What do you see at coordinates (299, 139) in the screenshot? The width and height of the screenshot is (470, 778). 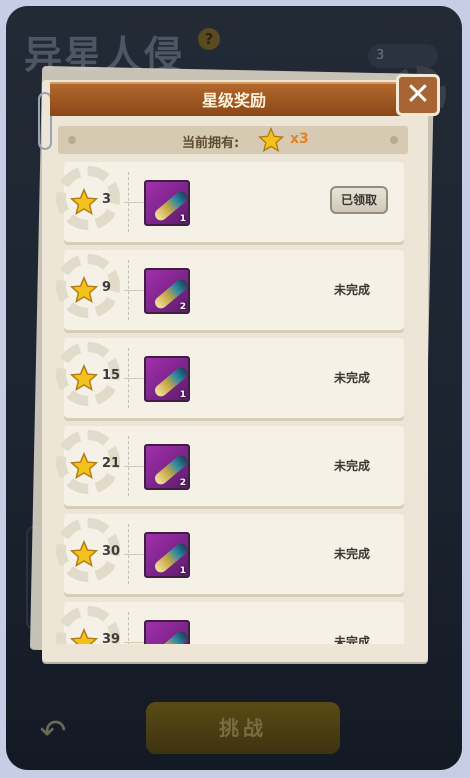 I see `owned-count: x3` at bounding box center [299, 139].